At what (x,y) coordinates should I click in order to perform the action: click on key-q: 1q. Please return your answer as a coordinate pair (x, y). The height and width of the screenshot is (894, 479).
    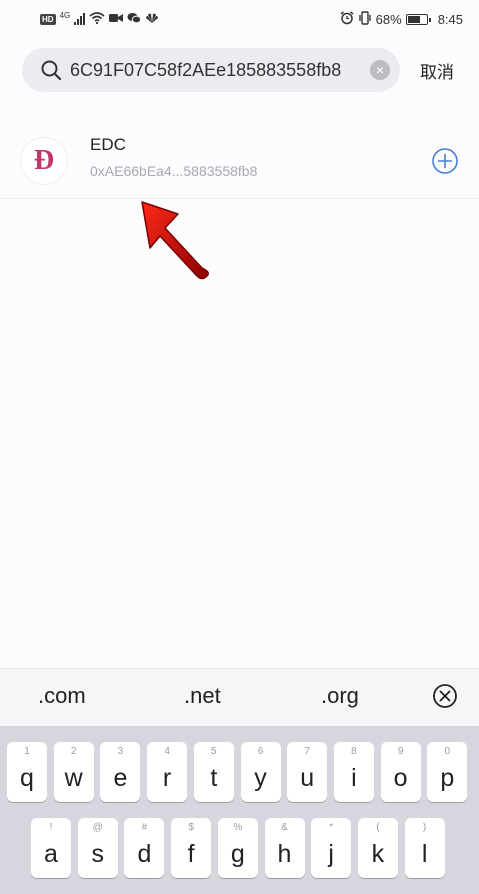
    Looking at the image, I should click on (27, 772).